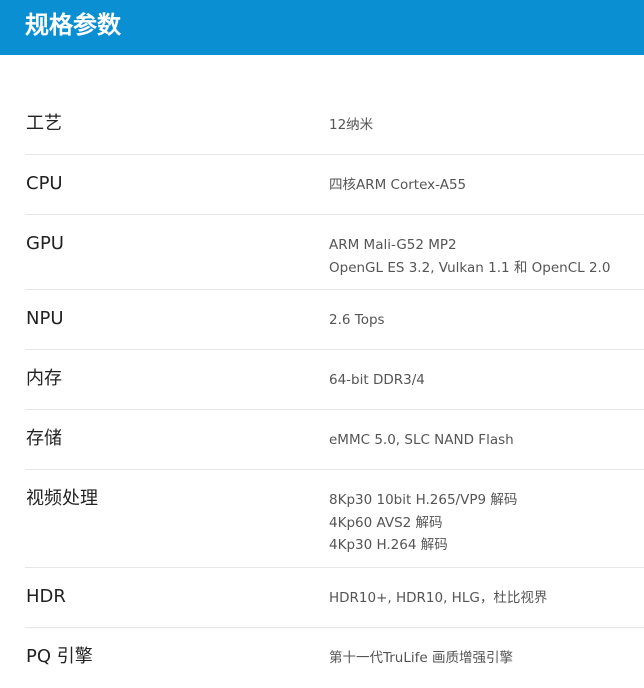  What do you see at coordinates (44, 378) in the screenshot?
I see `spec-label: 内存` at bounding box center [44, 378].